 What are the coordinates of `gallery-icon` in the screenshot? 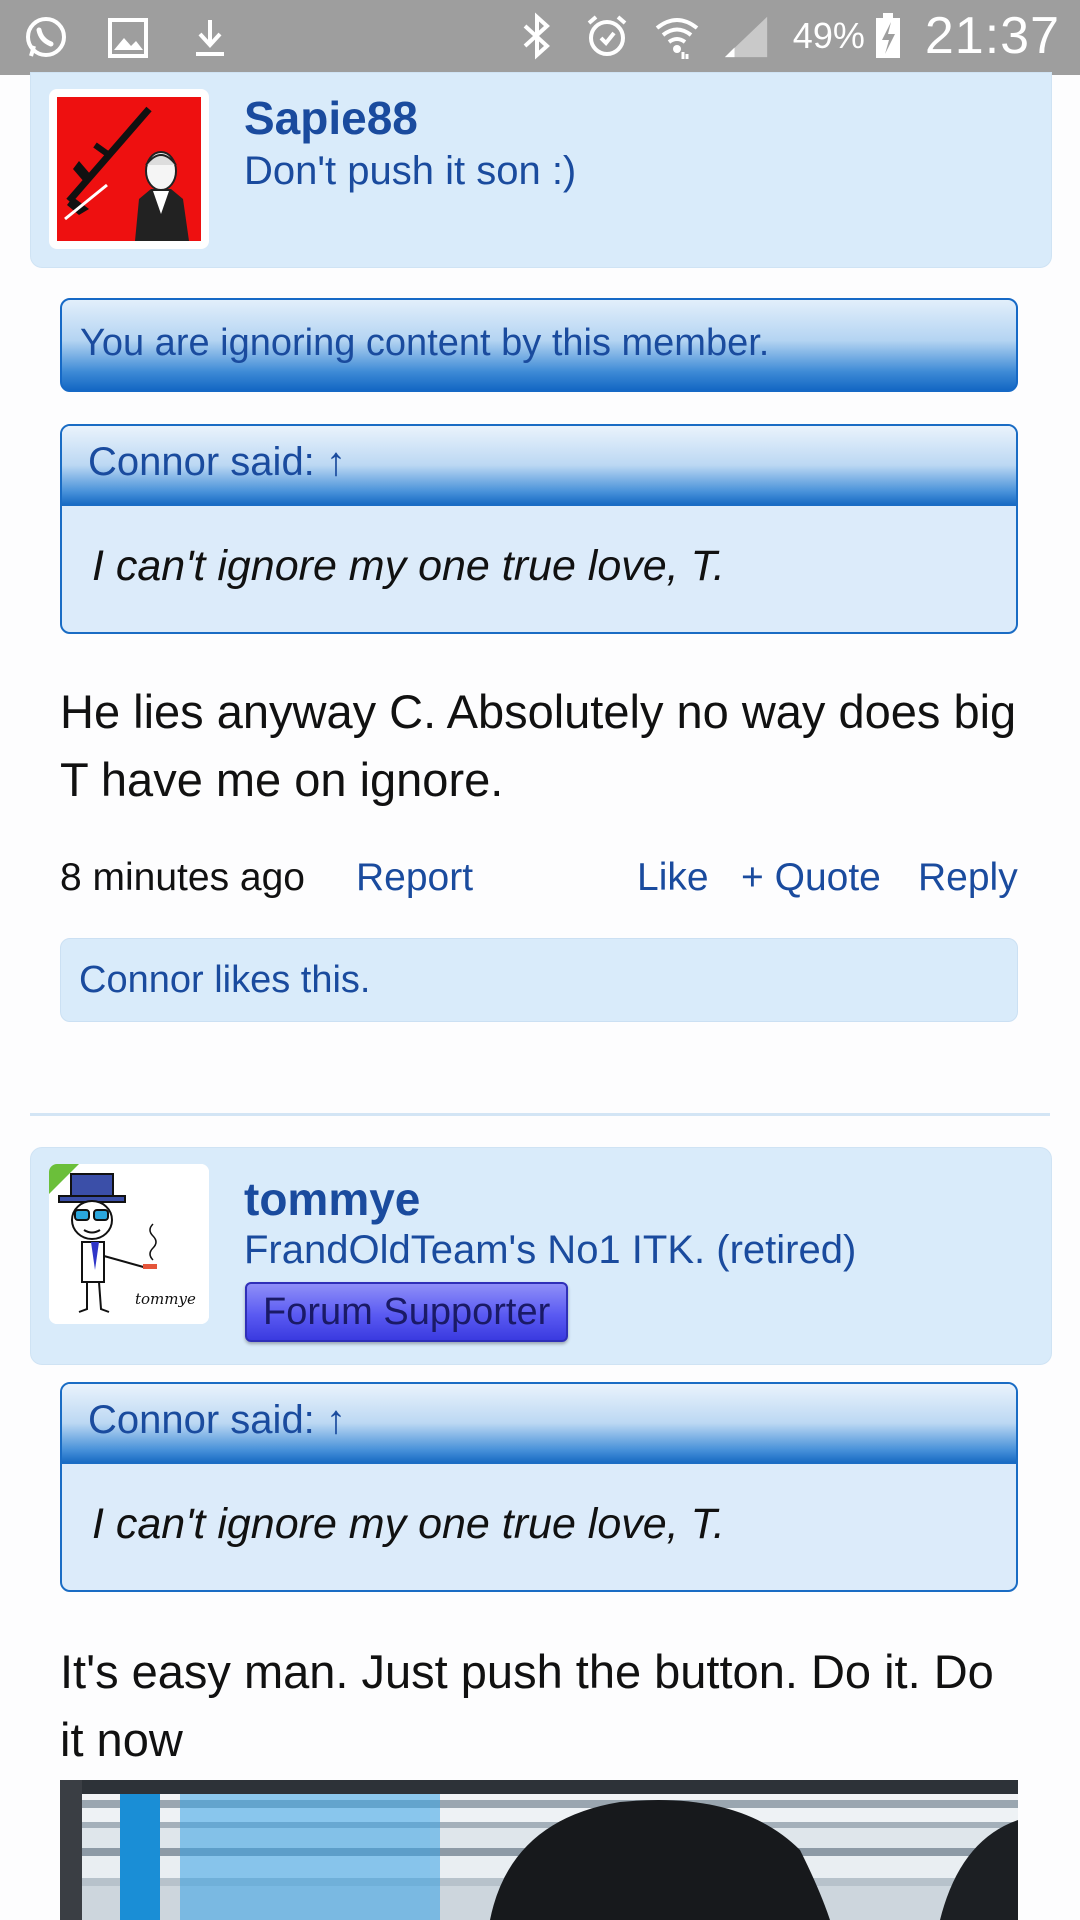 It's located at (128, 38).